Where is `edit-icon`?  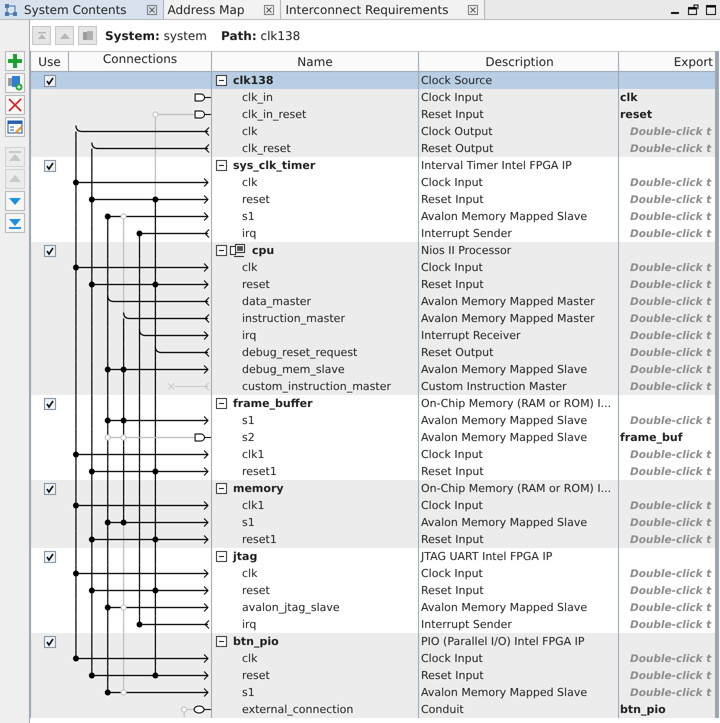
edit-icon is located at coordinates (14, 127).